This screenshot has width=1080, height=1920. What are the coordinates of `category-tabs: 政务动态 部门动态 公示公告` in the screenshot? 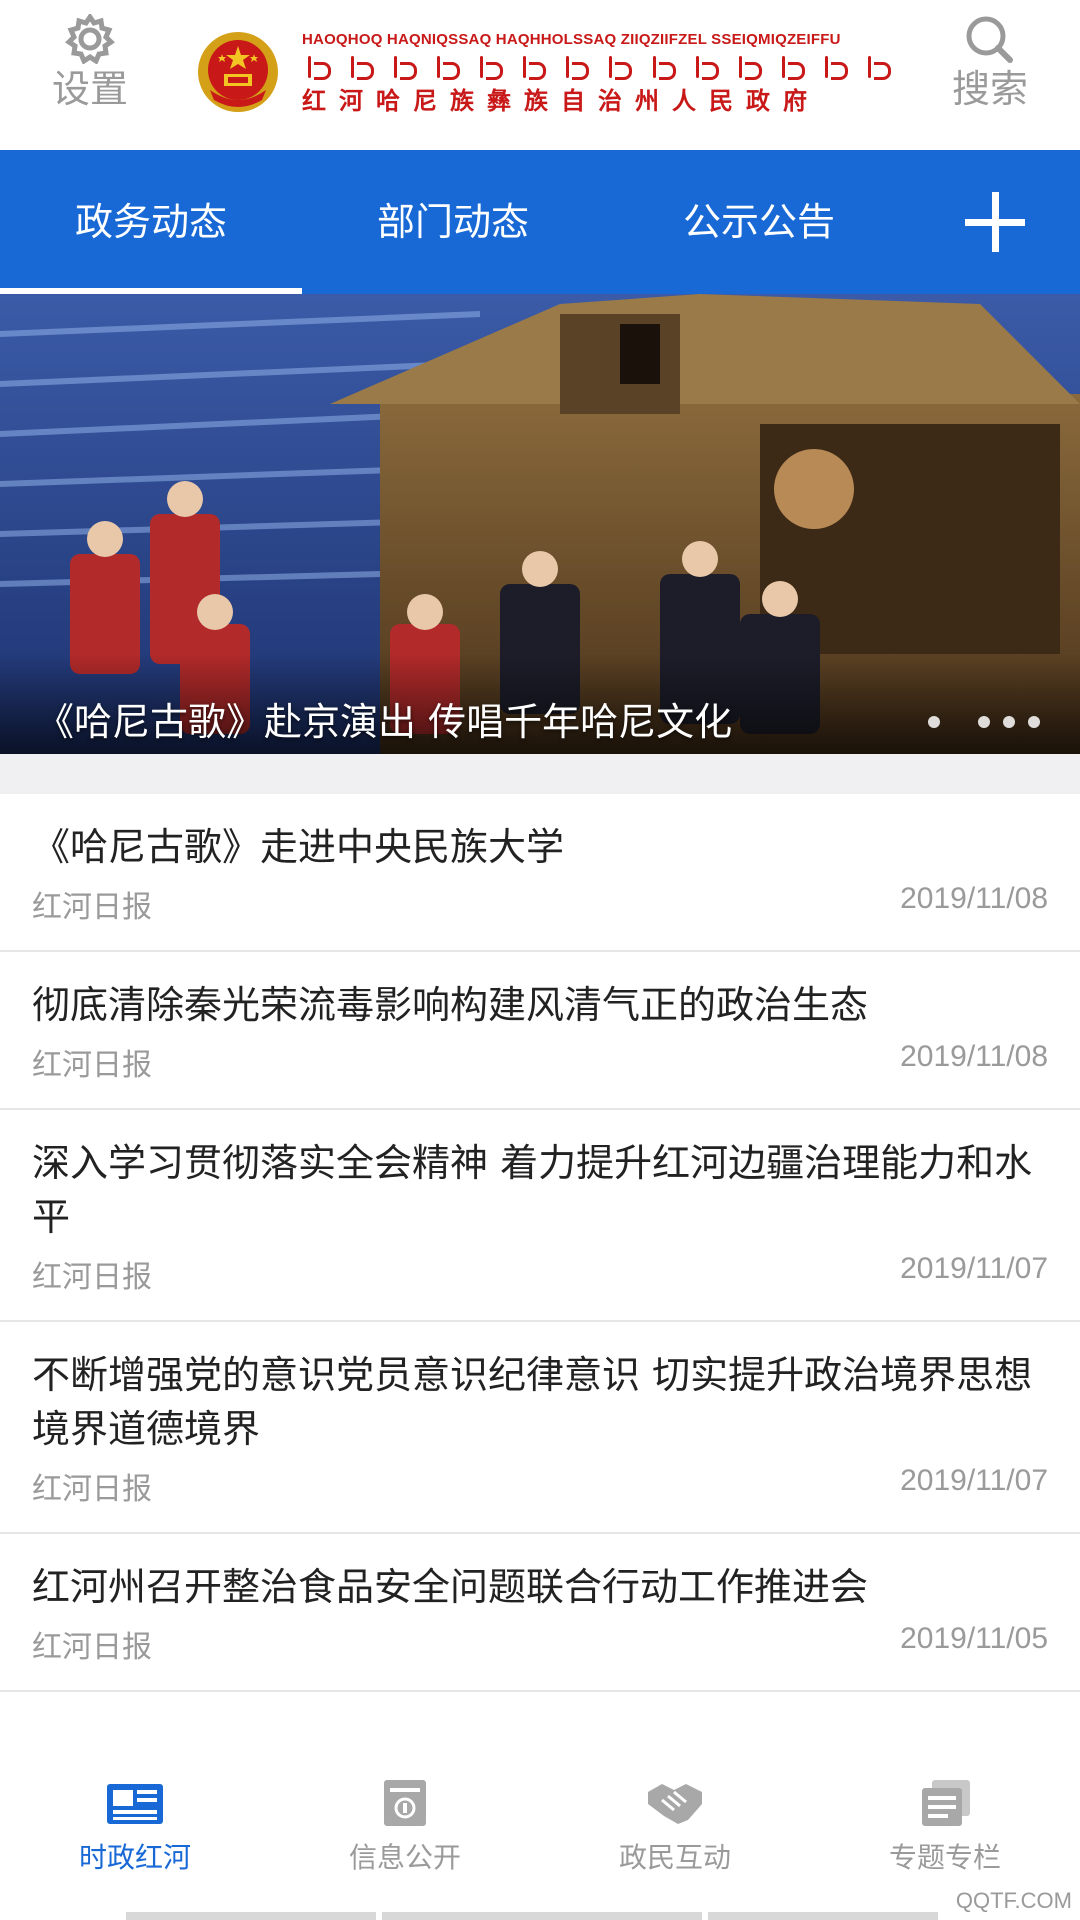 It's located at (540, 222).